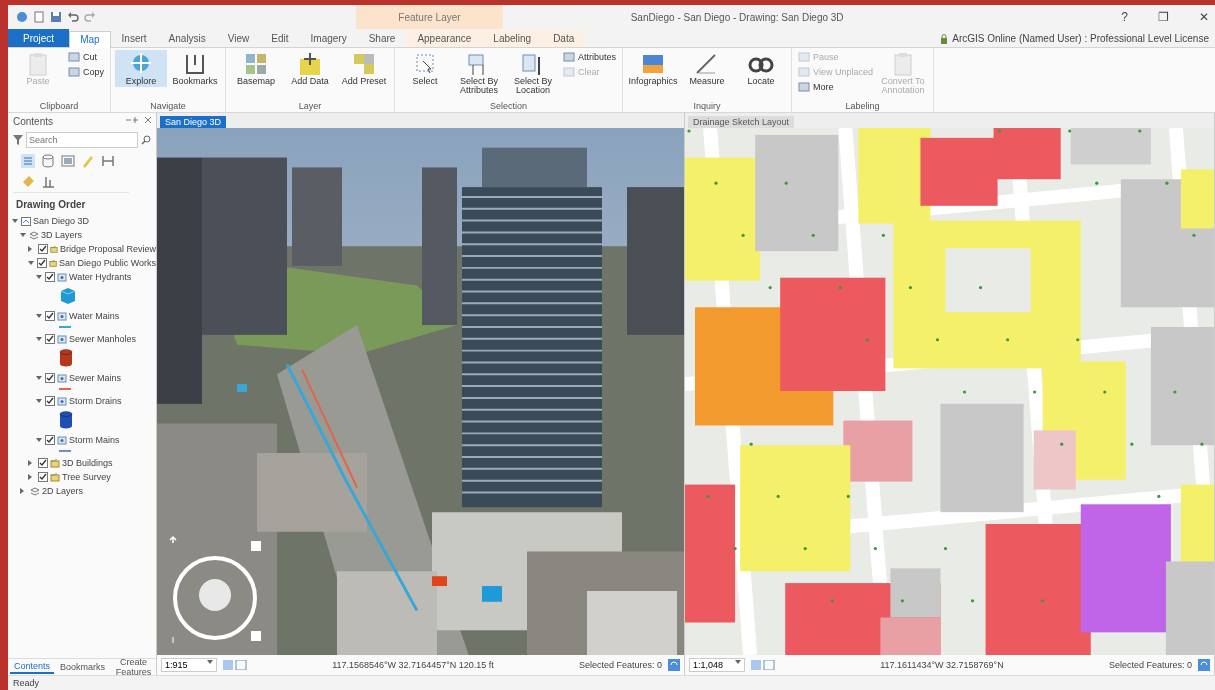 The width and height of the screenshot is (1215, 690). Describe the element at coordinates (86, 72) in the screenshot. I see `ribbon-button: Copy` at that location.